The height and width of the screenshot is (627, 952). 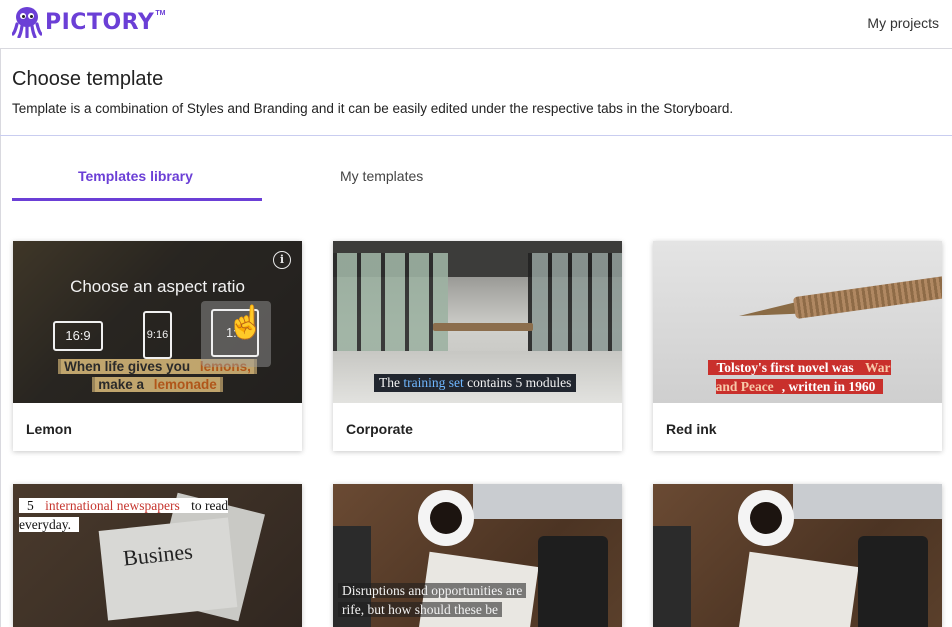 I want to click on top-bar: PICTORY TM My projects, so click(x=476, y=24).